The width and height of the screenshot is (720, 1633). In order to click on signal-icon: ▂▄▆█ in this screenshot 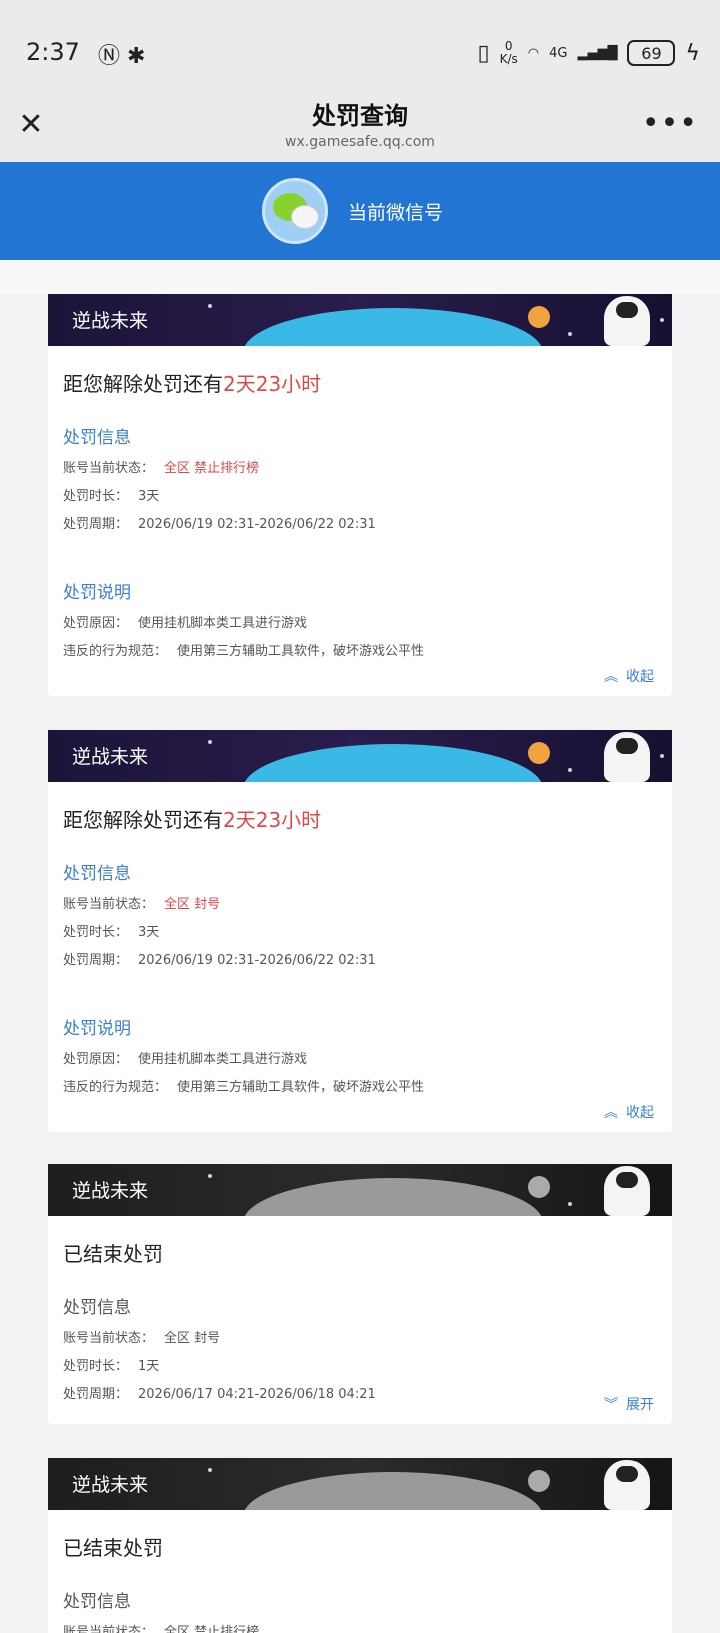, I will do `click(597, 53)`.